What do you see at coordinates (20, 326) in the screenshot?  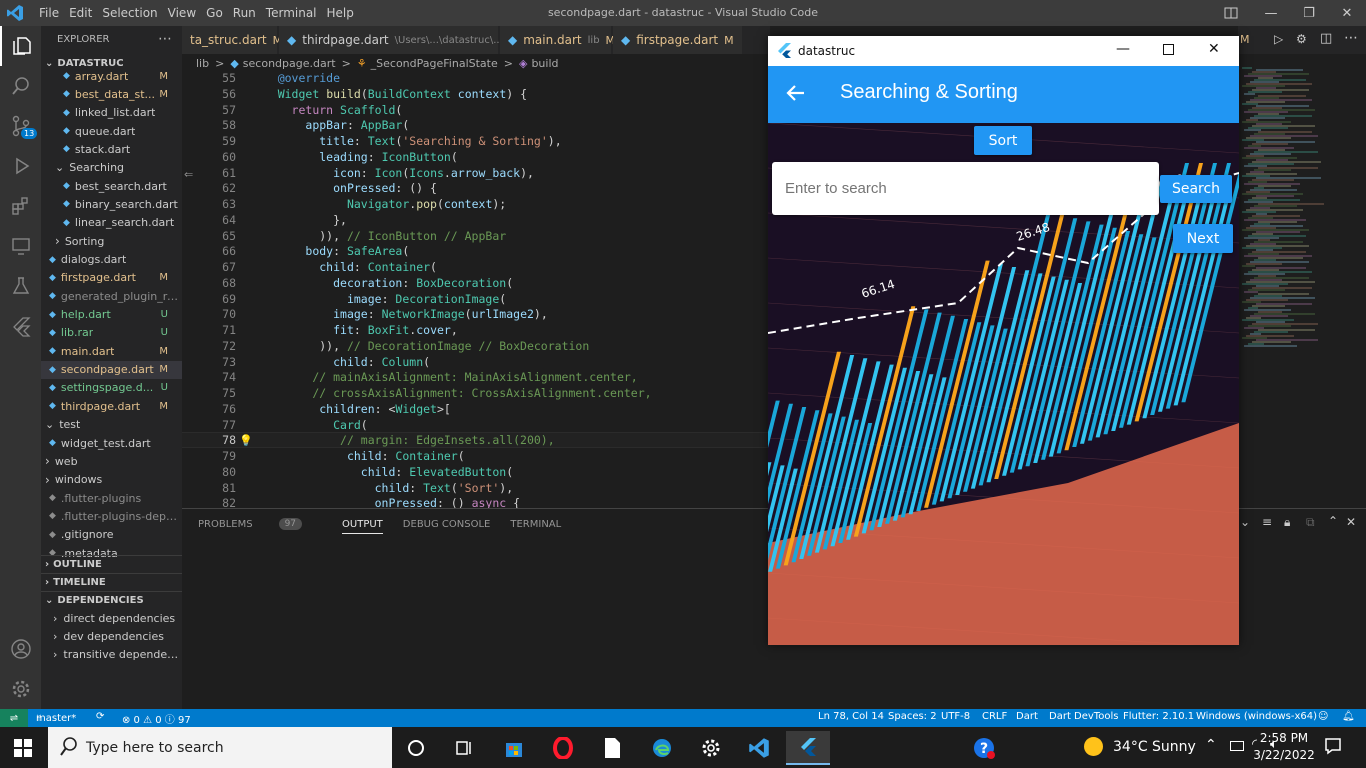 I see `flutter-icon` at bounding box center [20, 326].